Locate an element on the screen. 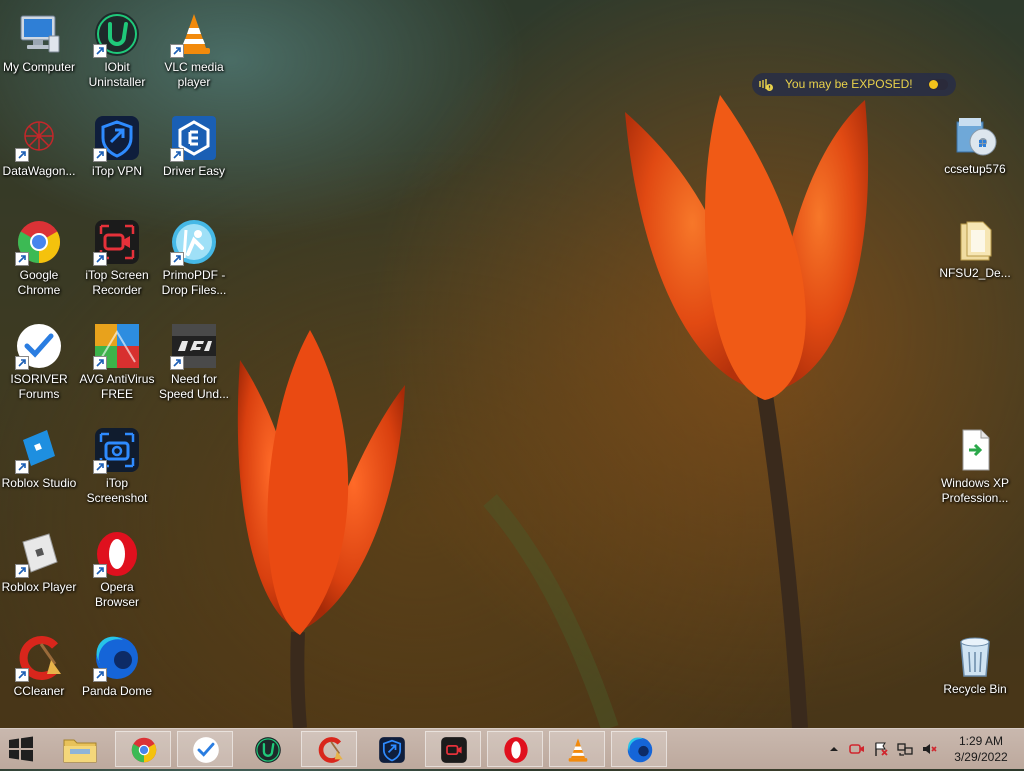 This screenshot has width=1024, height=771. windows-logo-icon is located at coordinates (21, 749).